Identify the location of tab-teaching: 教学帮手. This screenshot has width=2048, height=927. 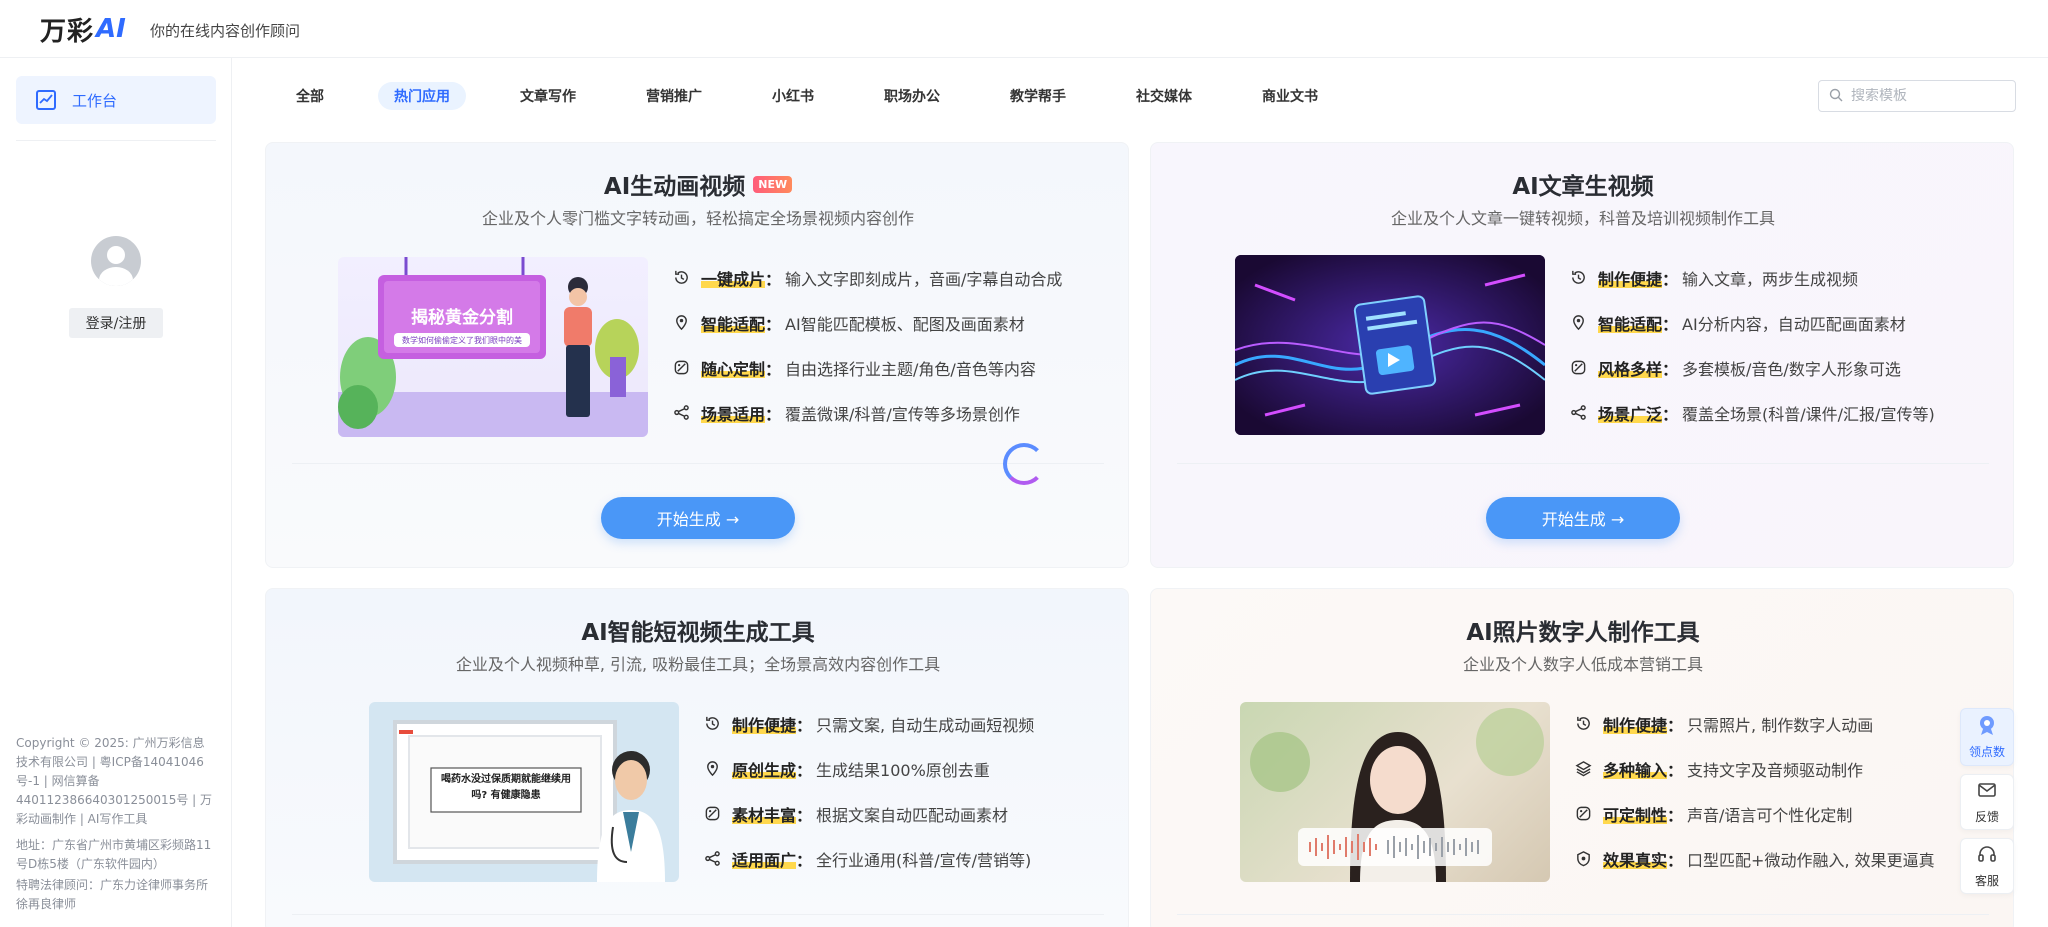
(1038, 96).